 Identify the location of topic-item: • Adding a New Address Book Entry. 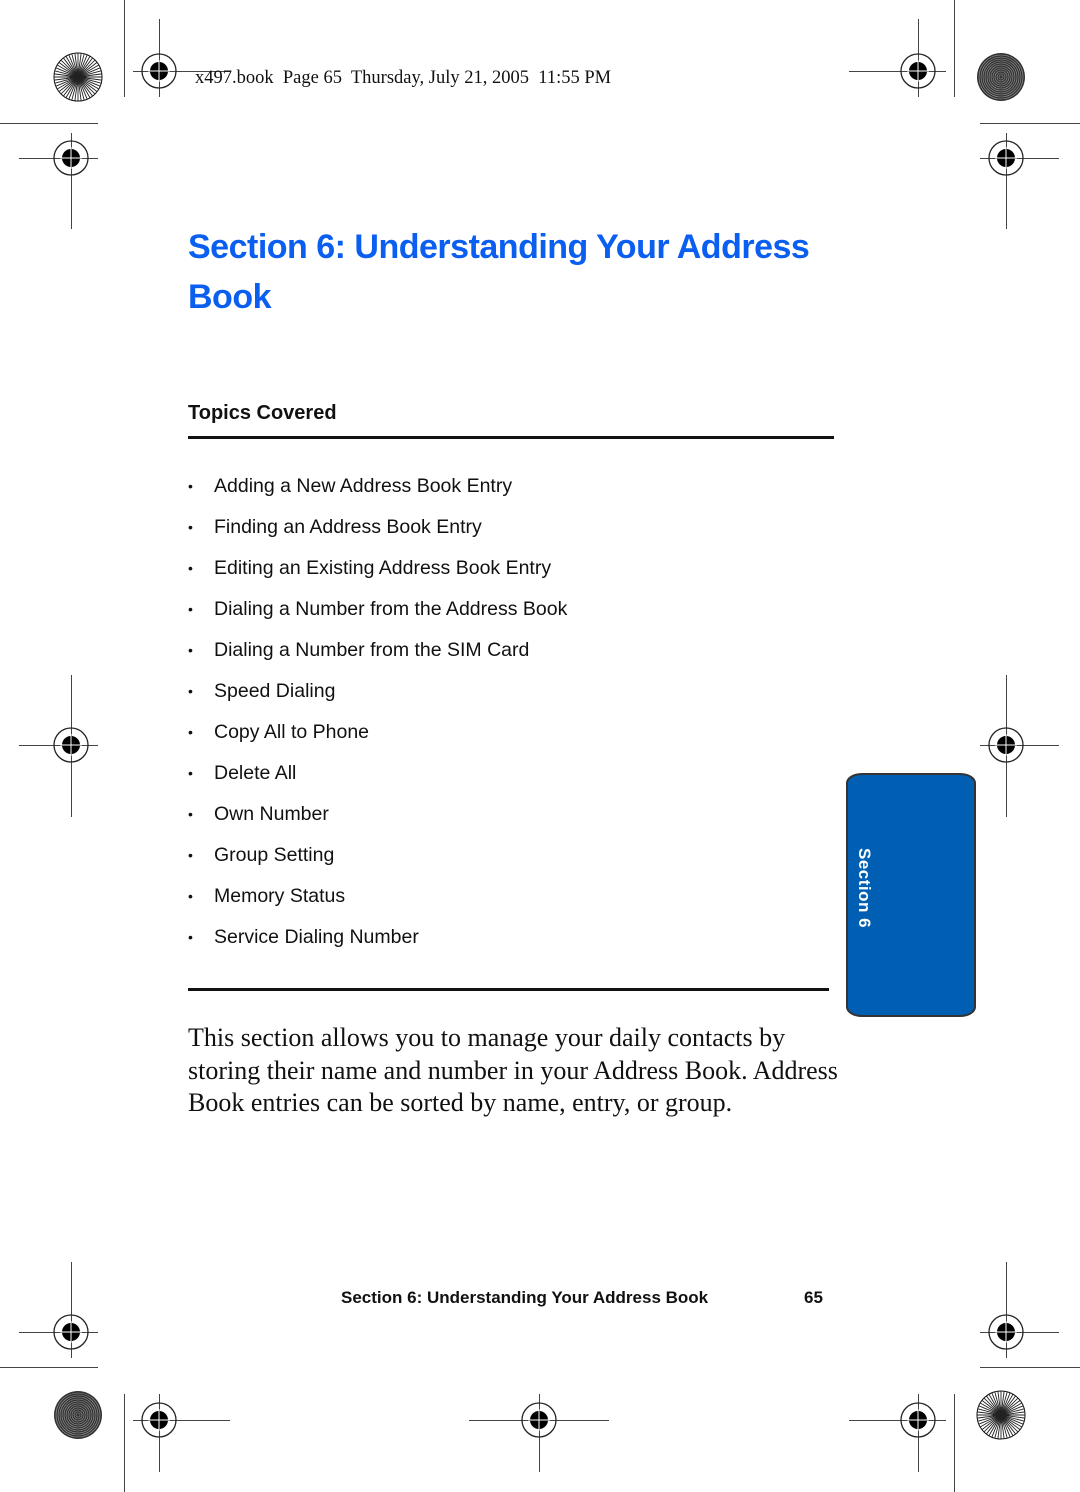
(377, 490).